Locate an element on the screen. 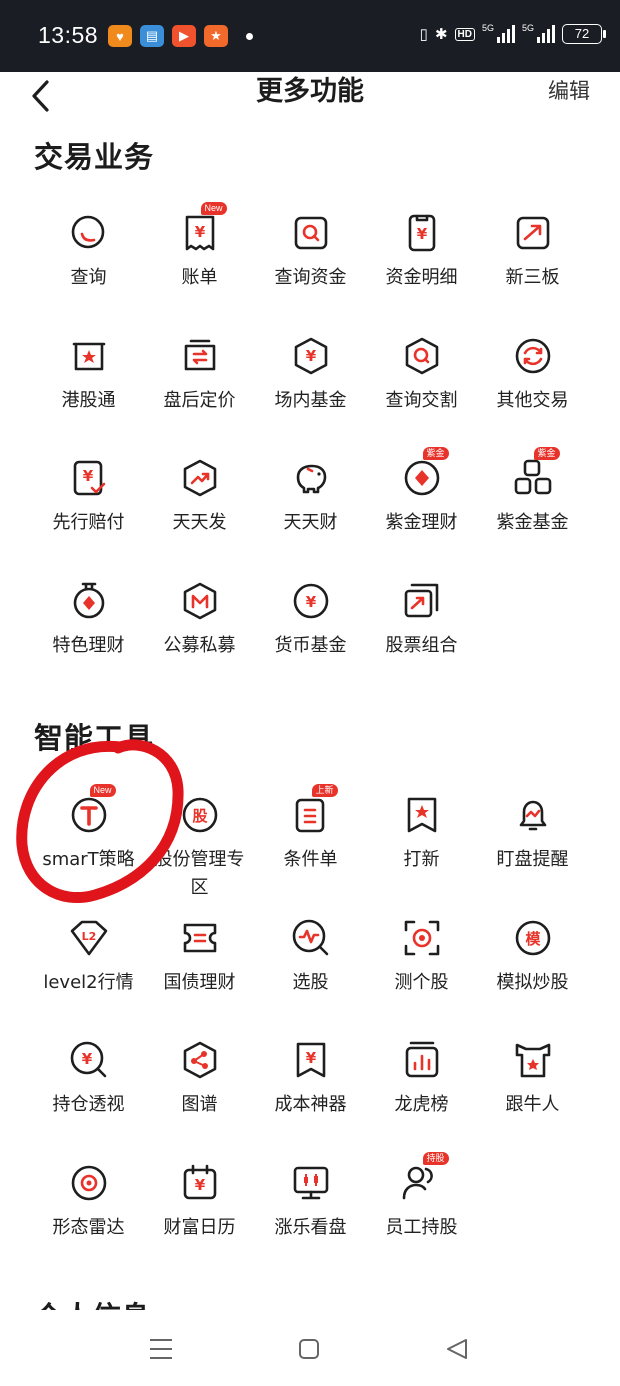  feature-item-zijin-wealth: 紫金 紫金理财 is located at coordinates (421, 492).